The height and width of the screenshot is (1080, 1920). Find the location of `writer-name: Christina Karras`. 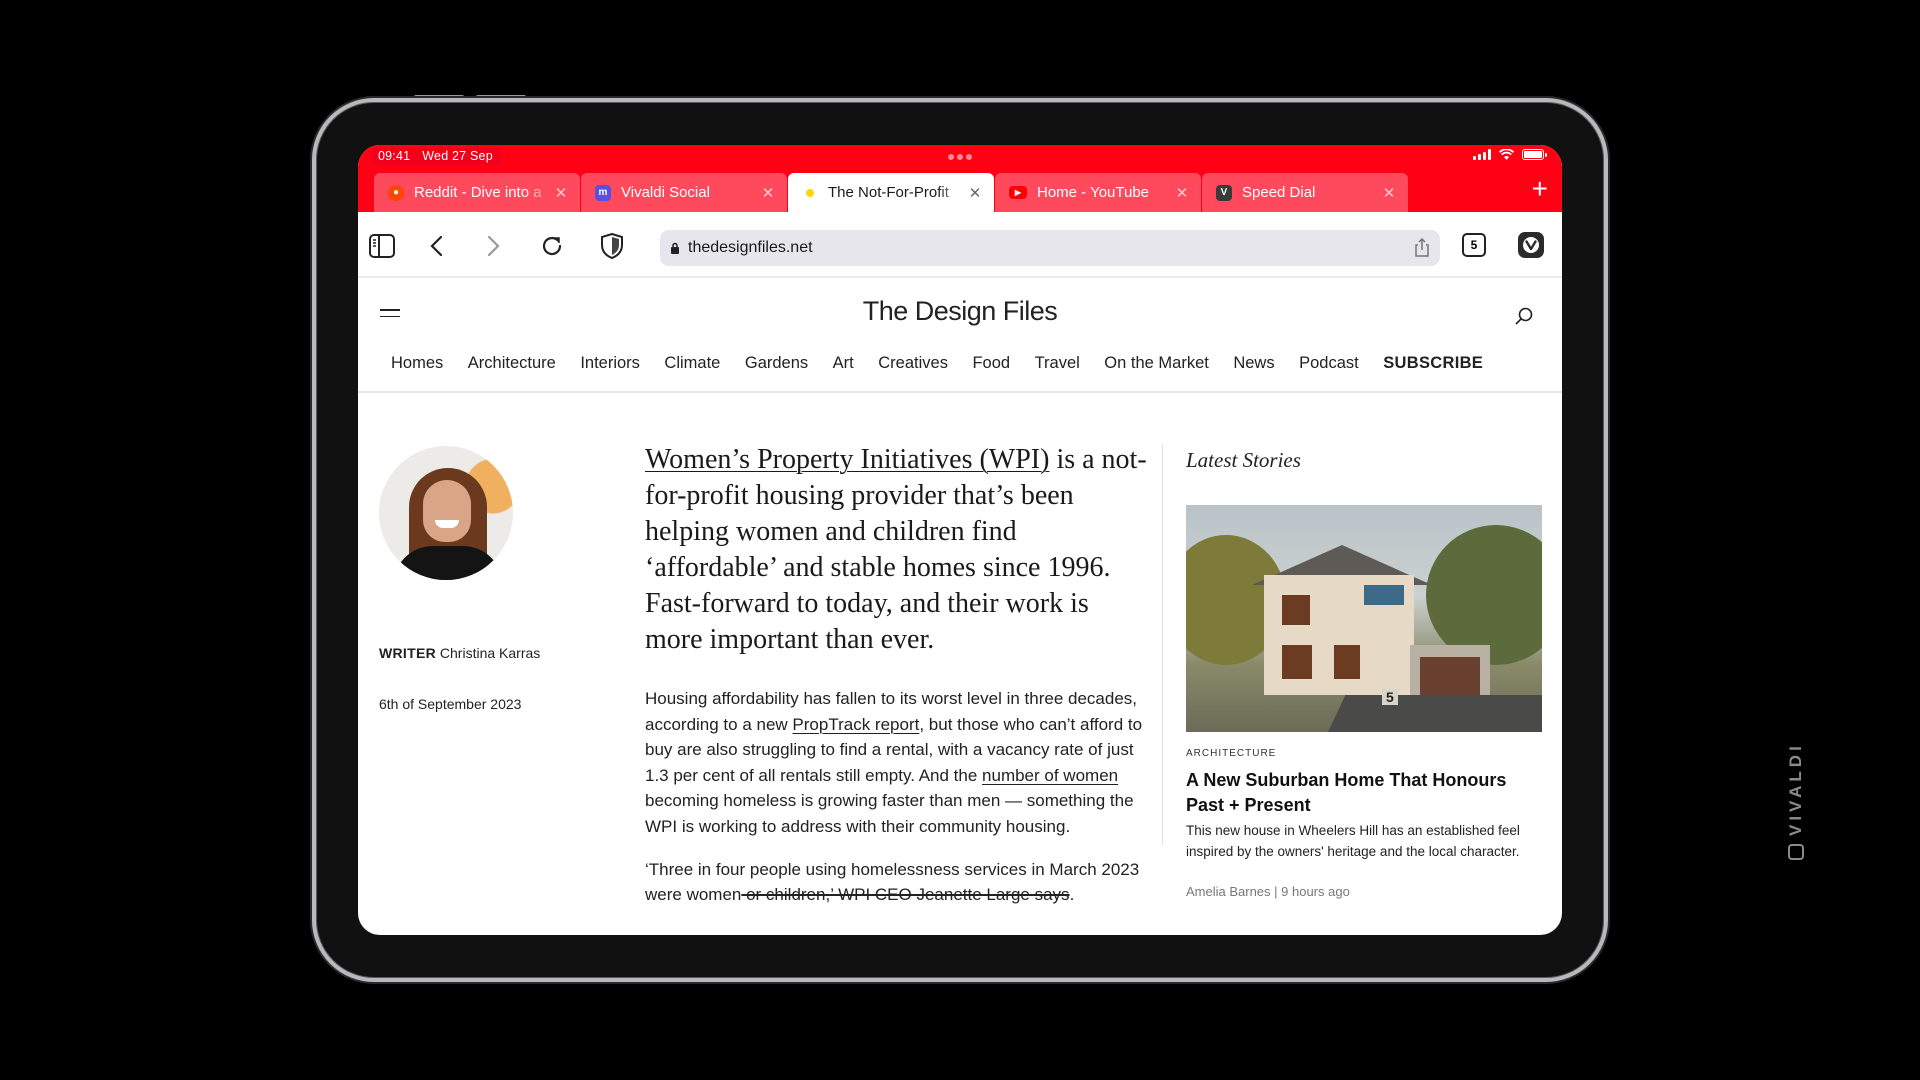

writer-name: Christina Karras is located at coordinates (490, 653).